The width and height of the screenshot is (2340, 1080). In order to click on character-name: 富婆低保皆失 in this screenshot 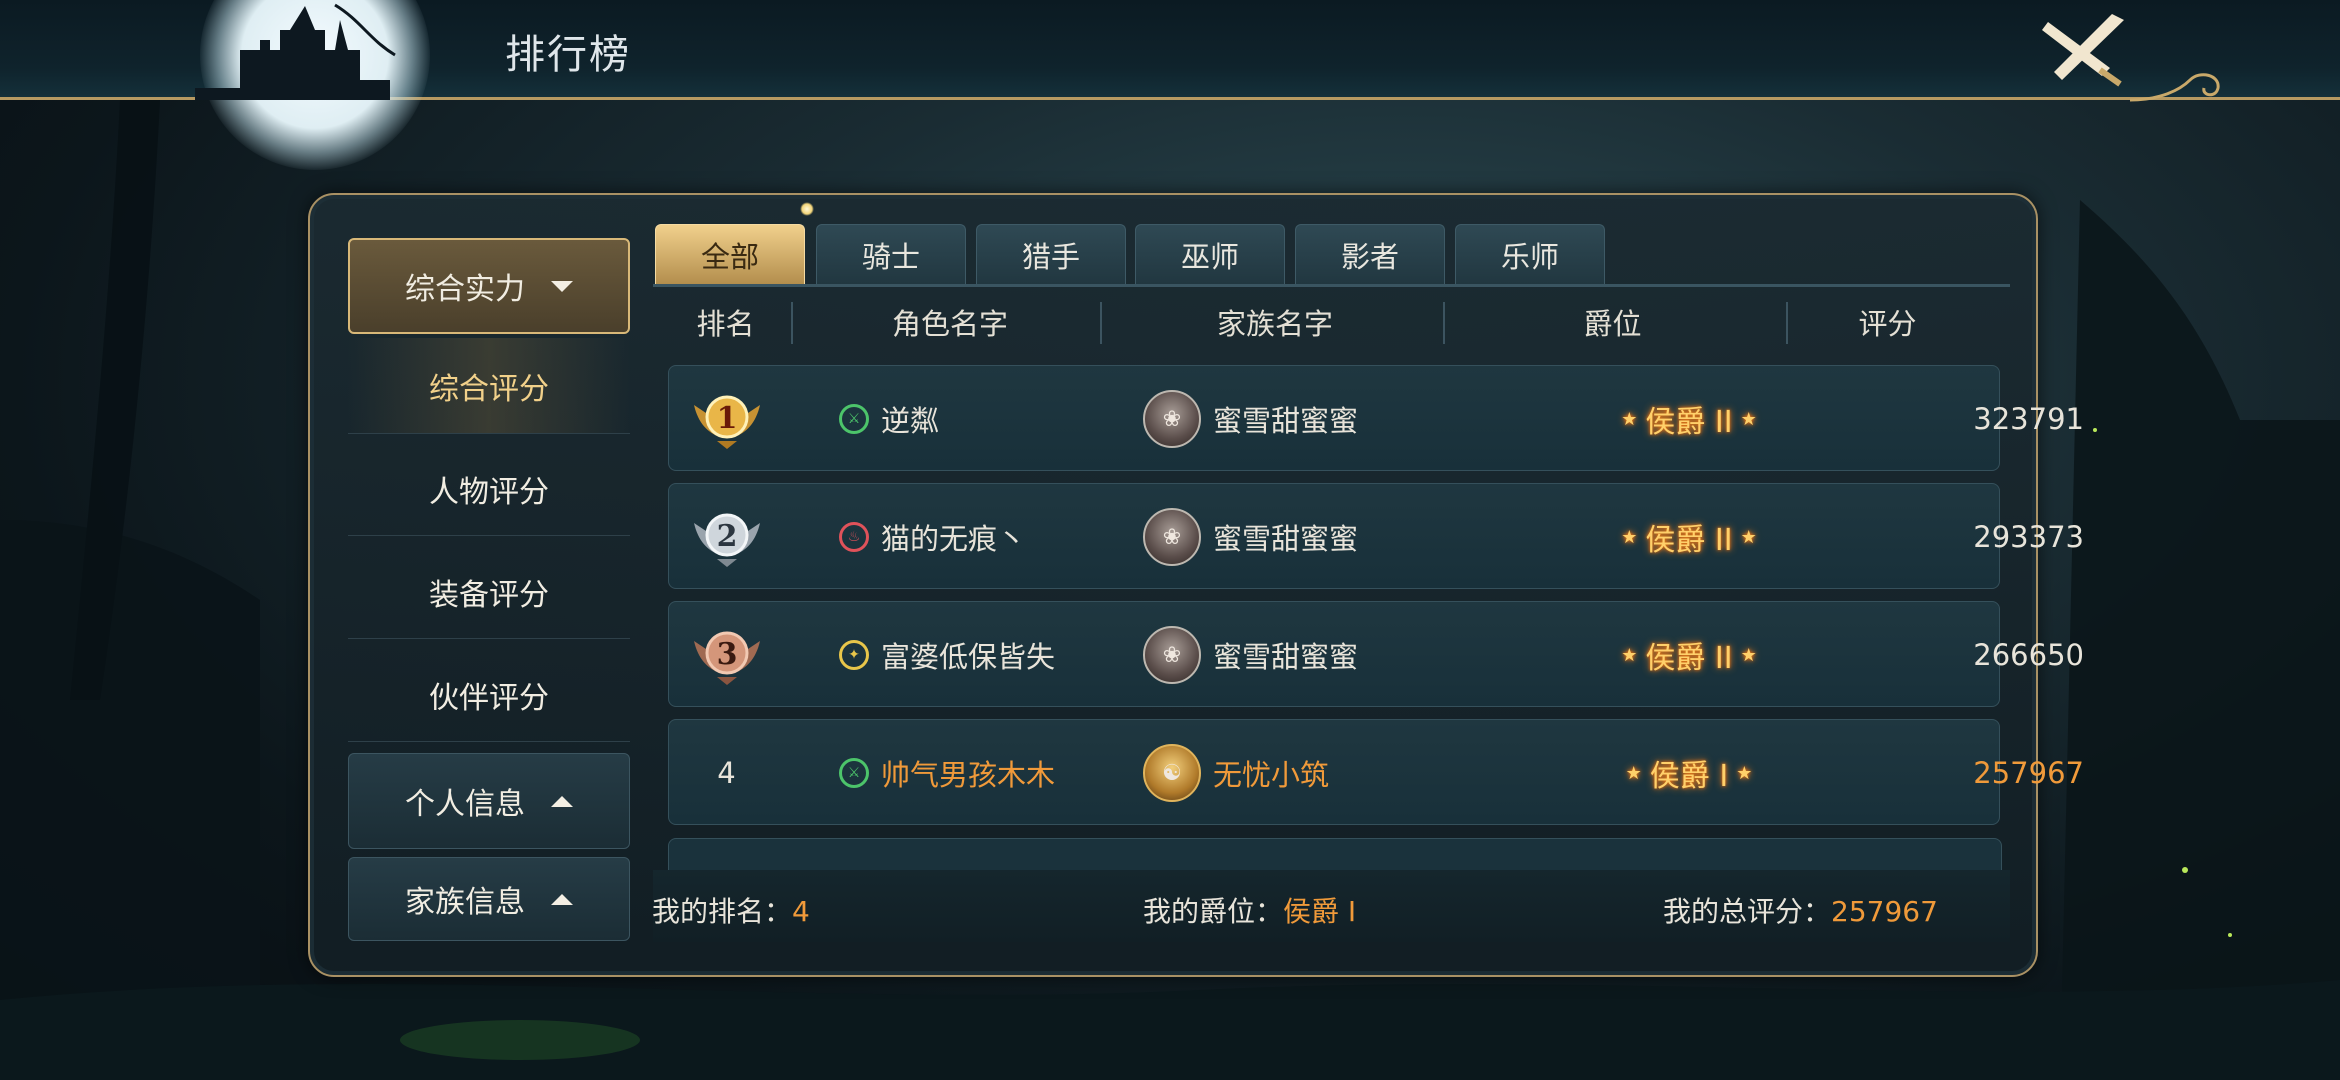, I will do `click(968, 657)`.